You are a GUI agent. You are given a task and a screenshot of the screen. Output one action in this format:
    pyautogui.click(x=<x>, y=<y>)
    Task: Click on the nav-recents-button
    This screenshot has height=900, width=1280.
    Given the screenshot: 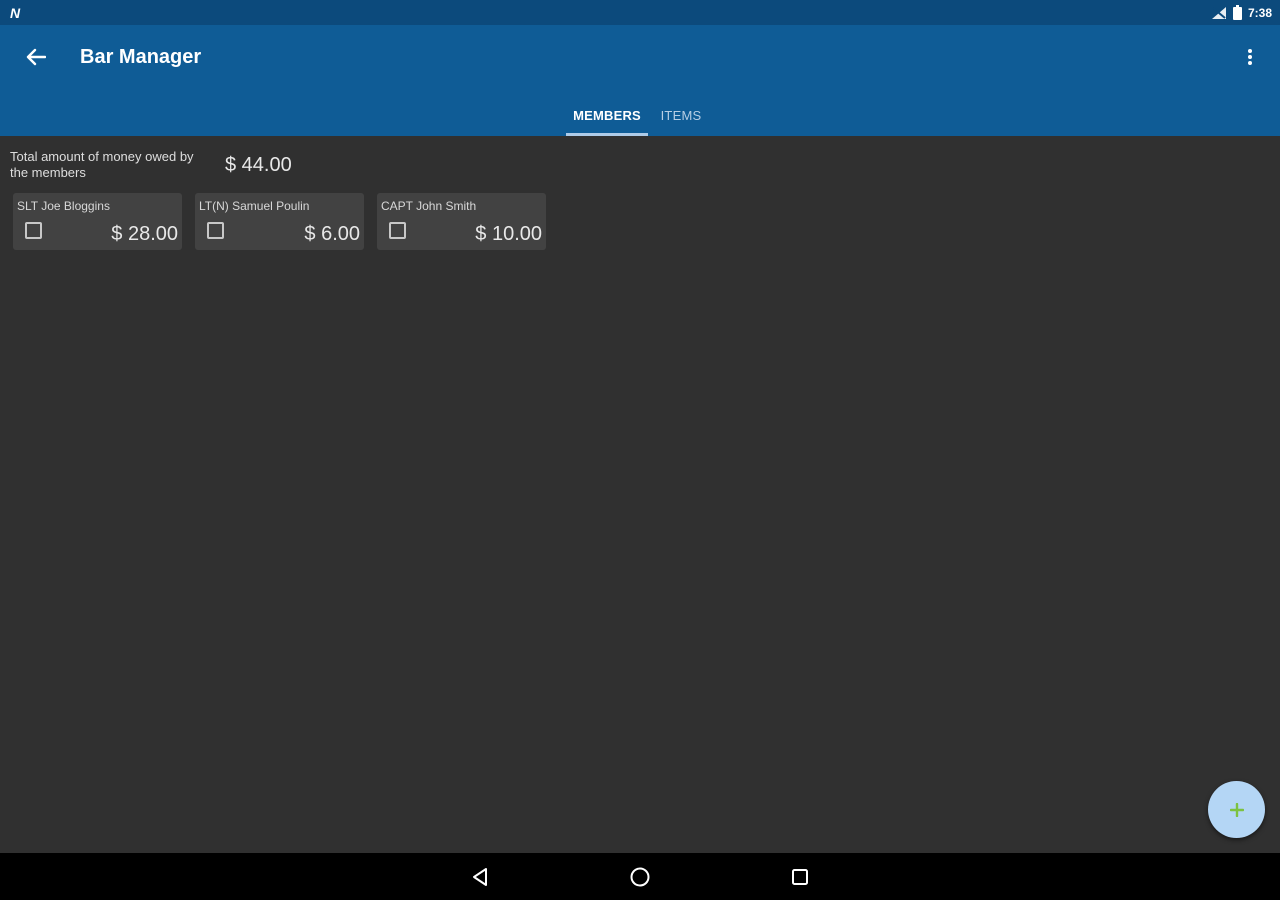 What is the action you would take?
    pyautogui.click(x=800, y=877)
    